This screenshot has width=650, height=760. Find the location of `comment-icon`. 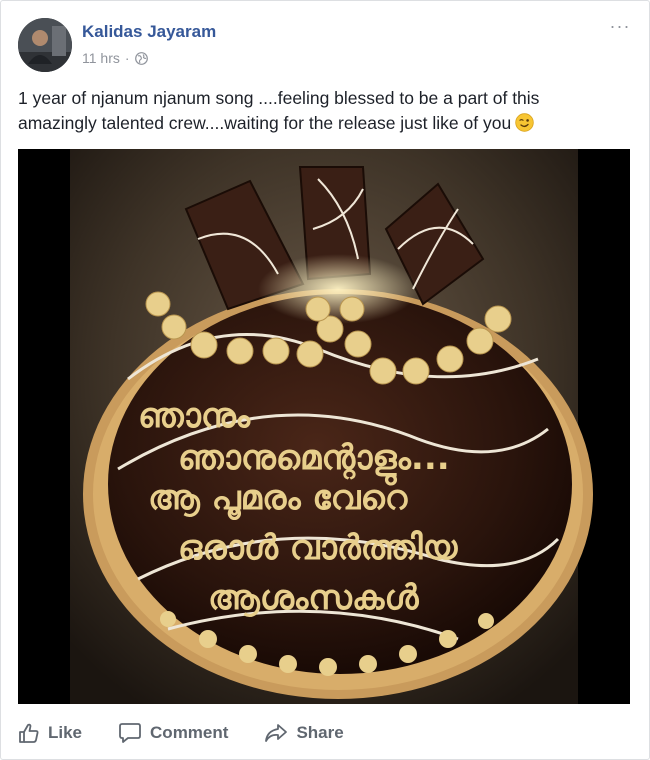

comment-icon is located at coordinates (130, 733).